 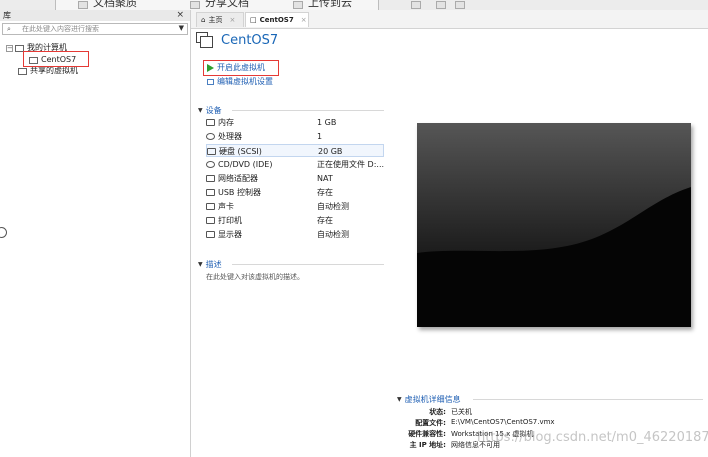 What do you see at coordinates (241, 68) in the screenshot?
I see `highlight-box-power-on` at bounding box center [241, 68].